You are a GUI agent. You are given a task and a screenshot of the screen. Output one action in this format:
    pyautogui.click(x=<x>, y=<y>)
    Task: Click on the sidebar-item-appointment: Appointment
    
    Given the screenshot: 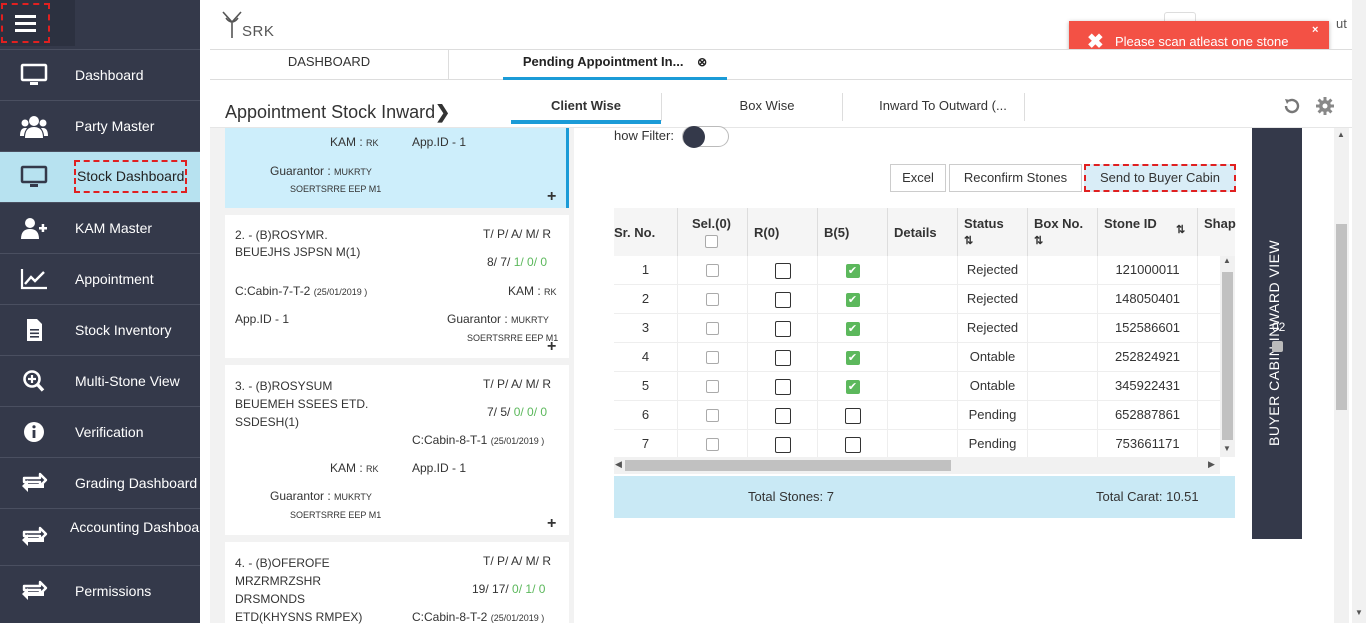 What is the action you would take?
    pyautogui.click(x=100, y=278)
    